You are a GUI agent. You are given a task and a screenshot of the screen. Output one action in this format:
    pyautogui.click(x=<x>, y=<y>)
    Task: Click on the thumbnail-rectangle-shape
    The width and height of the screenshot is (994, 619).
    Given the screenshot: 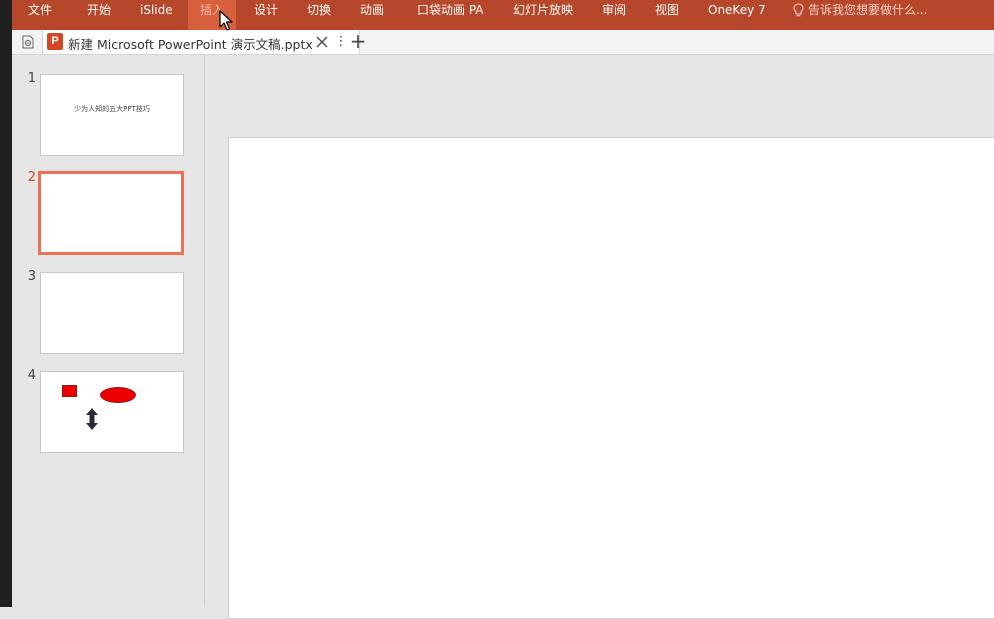 What is the action you would take?
    pyautogui.click(x=69, y=391)
    